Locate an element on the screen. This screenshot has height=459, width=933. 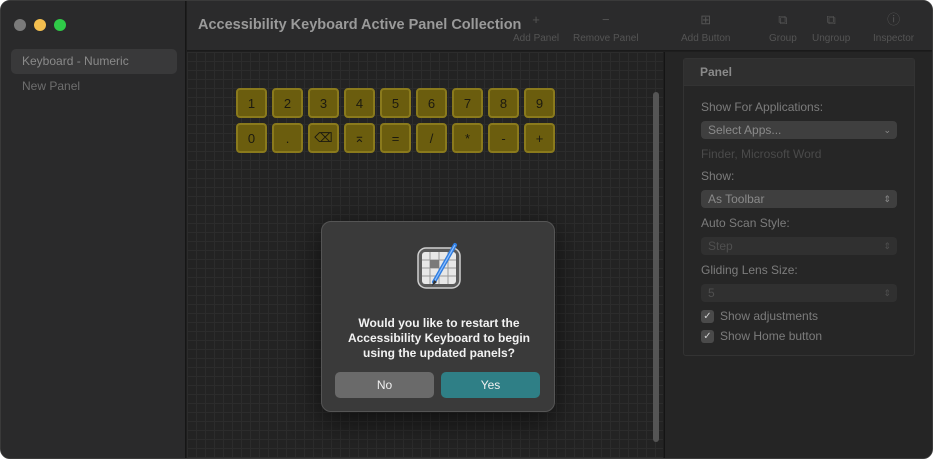
key-button: 6 is located at coordinates (431, 103).